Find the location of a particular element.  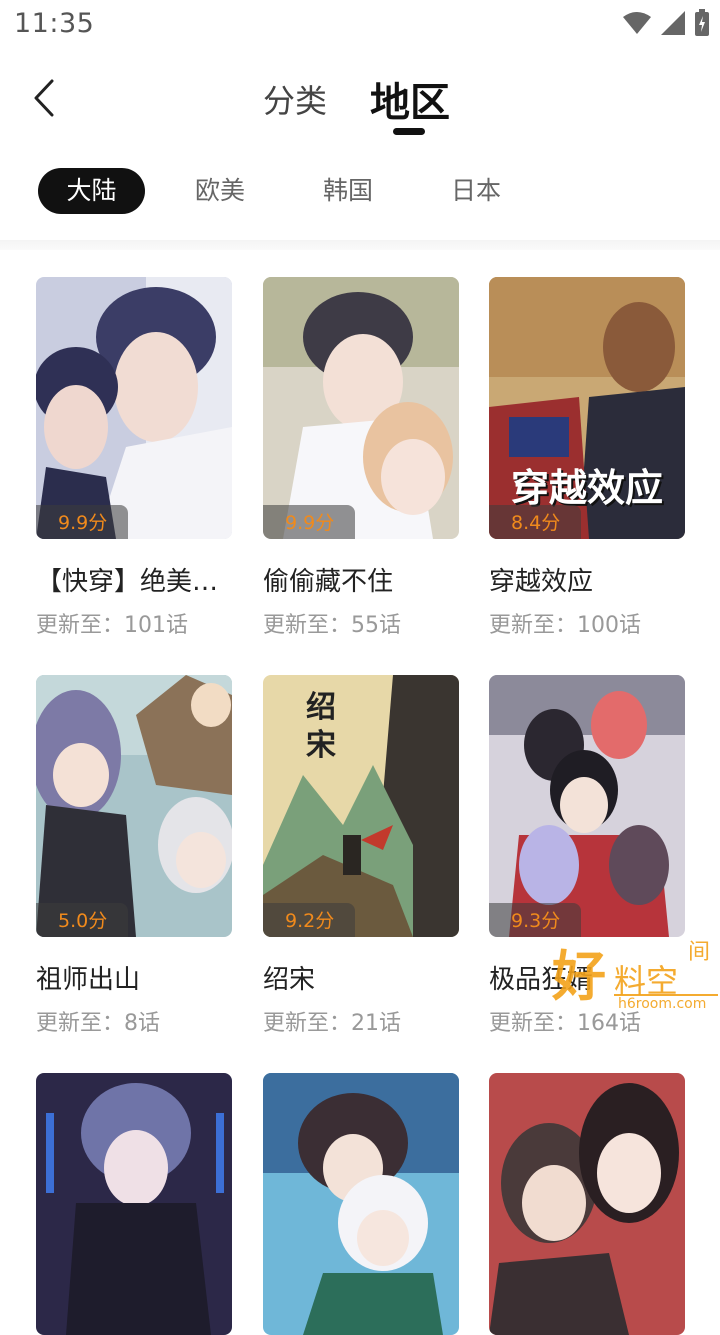

tab-region: 地区 is located at coordinates (410, 99).